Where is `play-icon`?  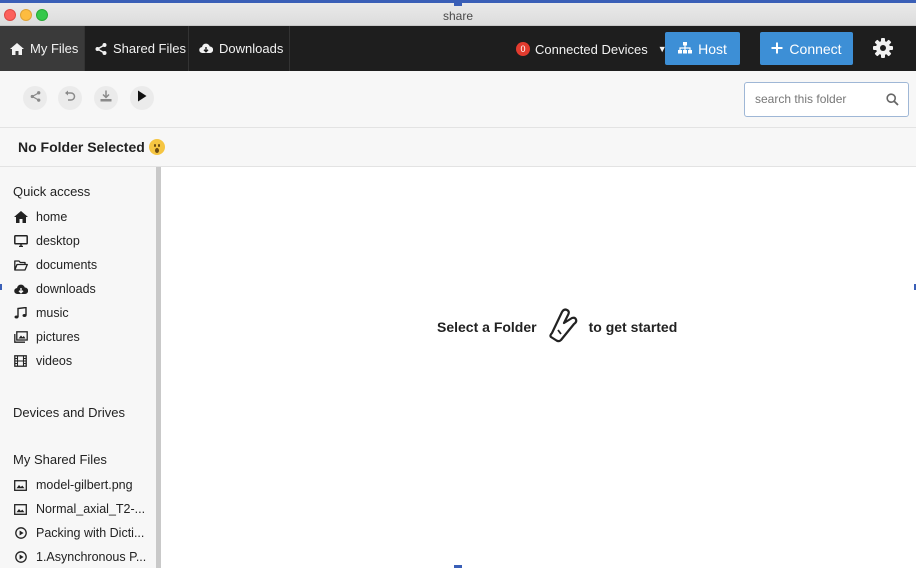 play-icon is located at coordinates (142, 98).